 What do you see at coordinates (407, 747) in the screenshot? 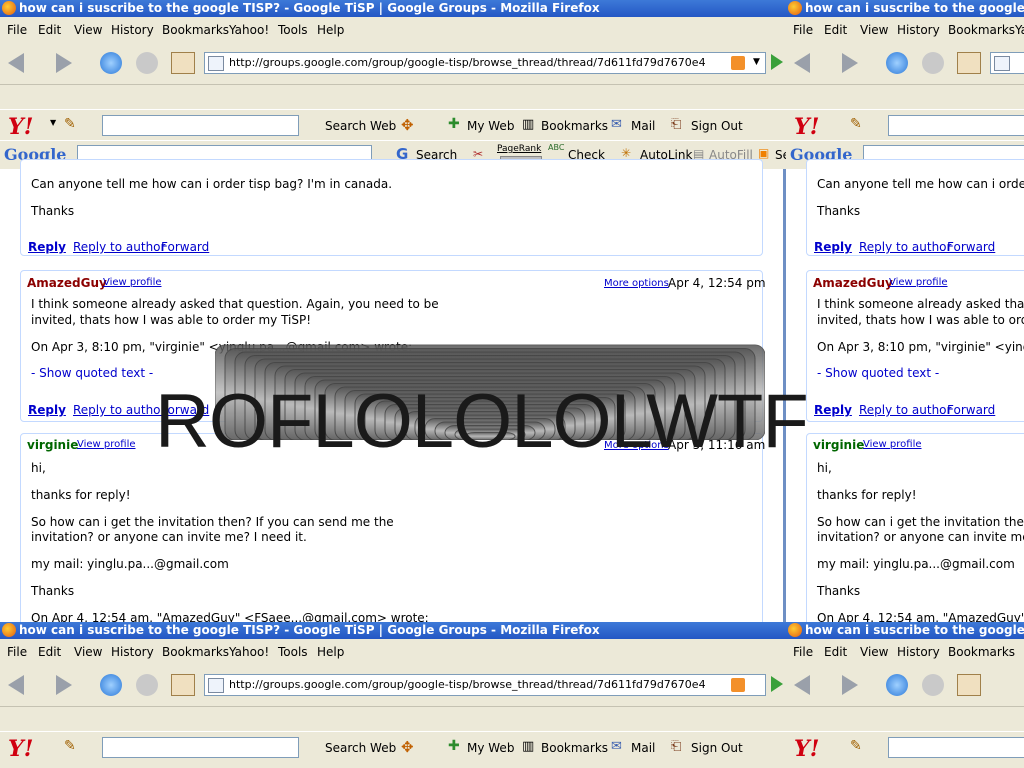
I see `yahoo-target-icon-bottom: ✥` at bounding box center [407, 747].